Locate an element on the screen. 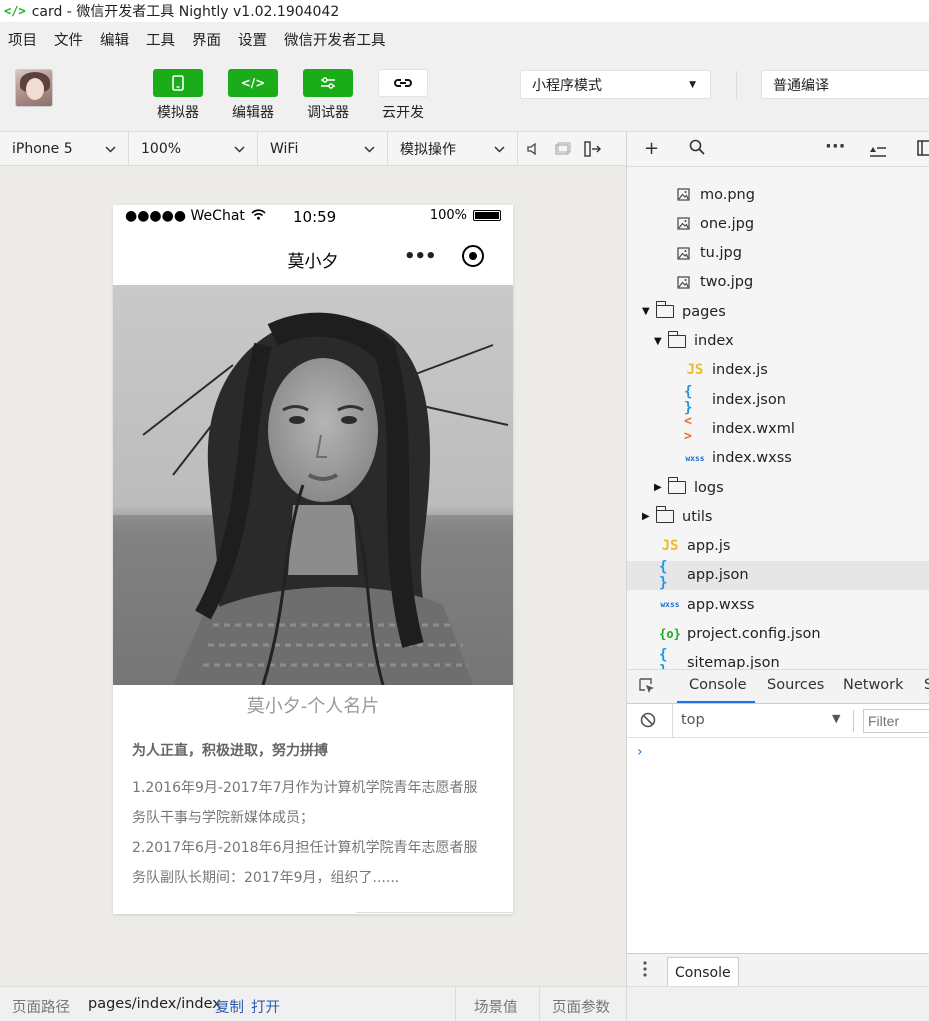 This screenshot has height=1021, width=929. tree-item: tu.jpg is located at coordinates (778, 253).